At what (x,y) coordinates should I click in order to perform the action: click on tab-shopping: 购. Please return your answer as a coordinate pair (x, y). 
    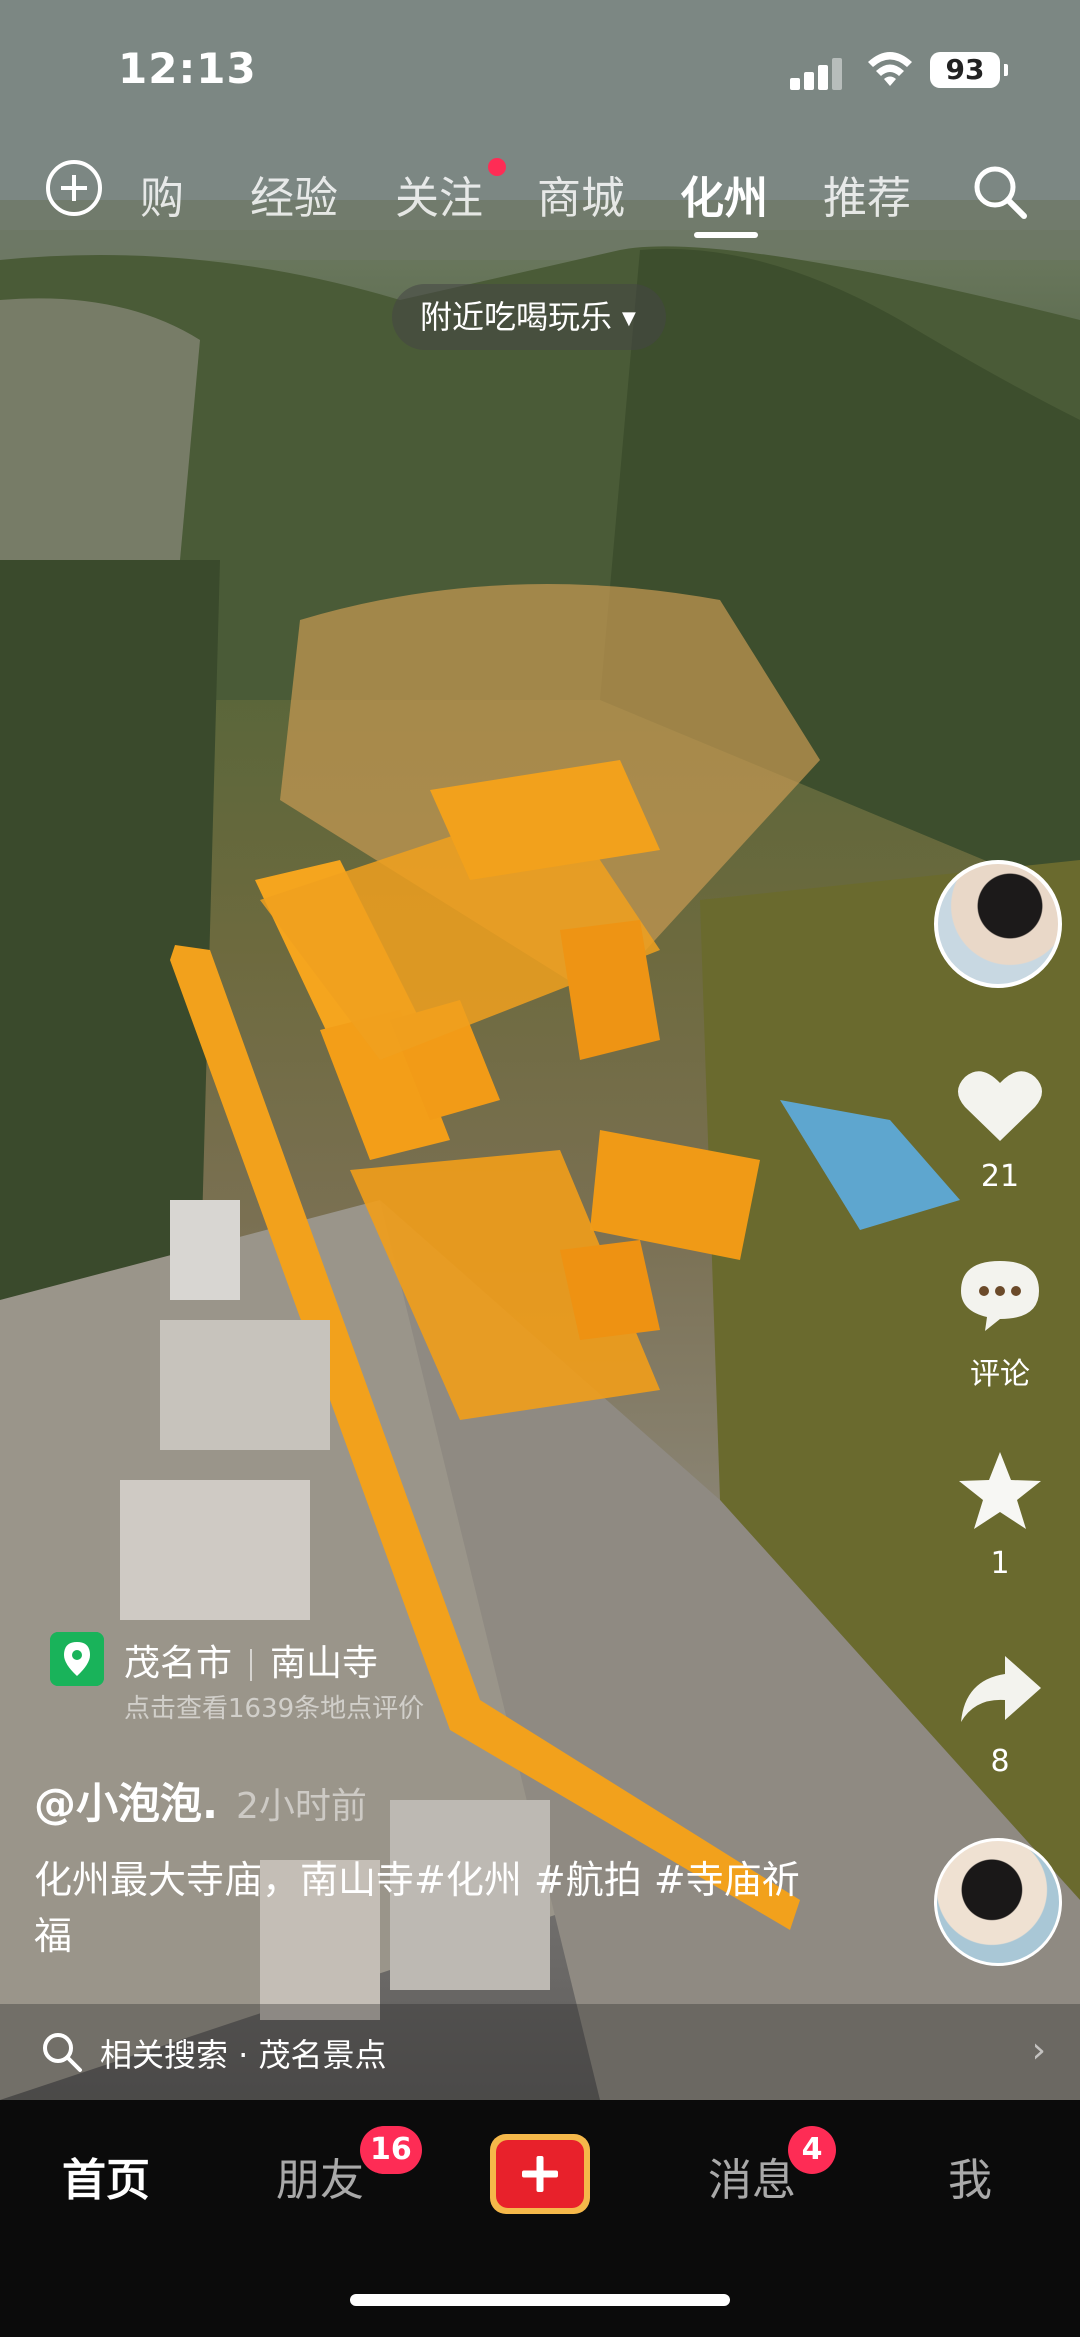
    Looking at the image, I should click on (162, 194).